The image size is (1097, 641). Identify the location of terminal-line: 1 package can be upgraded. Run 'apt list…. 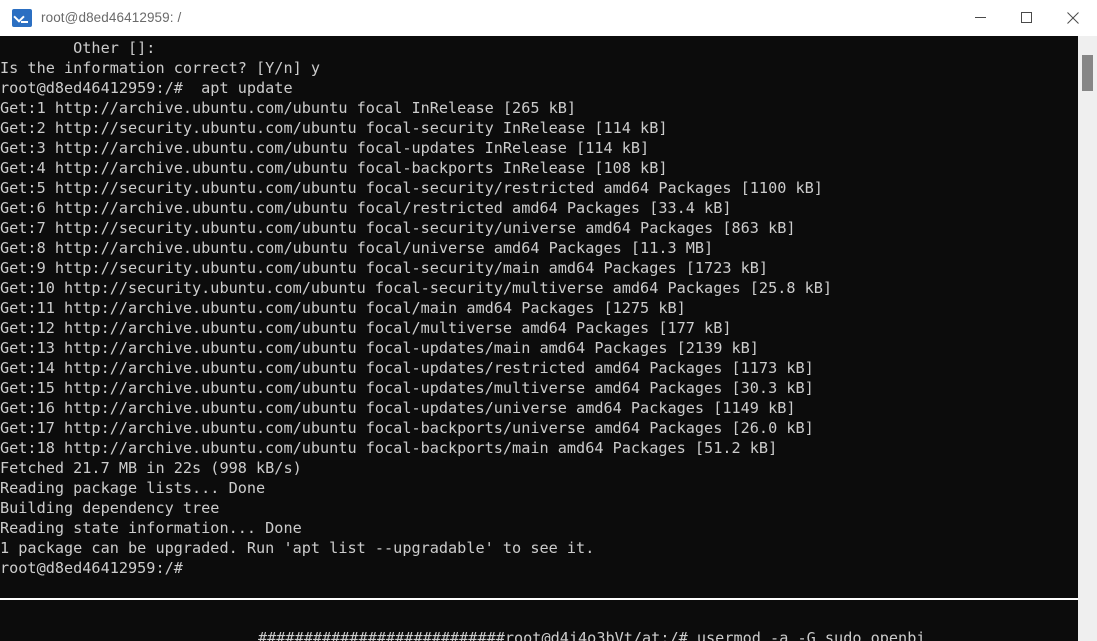
(297, 548).